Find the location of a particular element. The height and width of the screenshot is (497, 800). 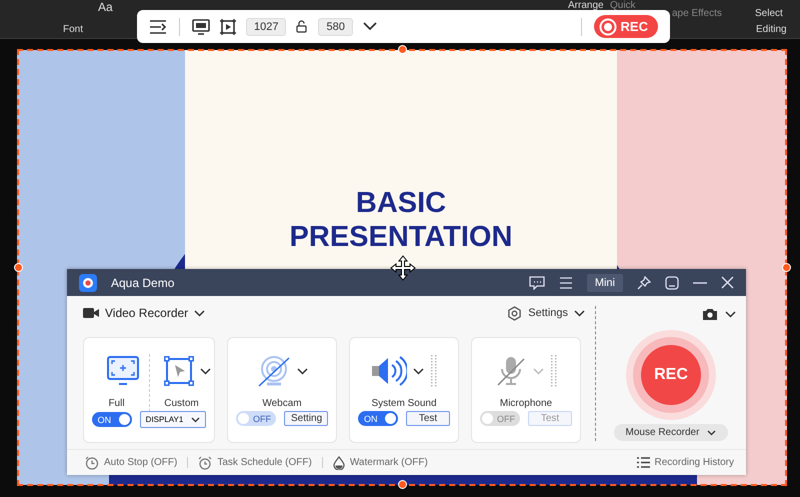

pin-icon is located at coordinates (644, 283).